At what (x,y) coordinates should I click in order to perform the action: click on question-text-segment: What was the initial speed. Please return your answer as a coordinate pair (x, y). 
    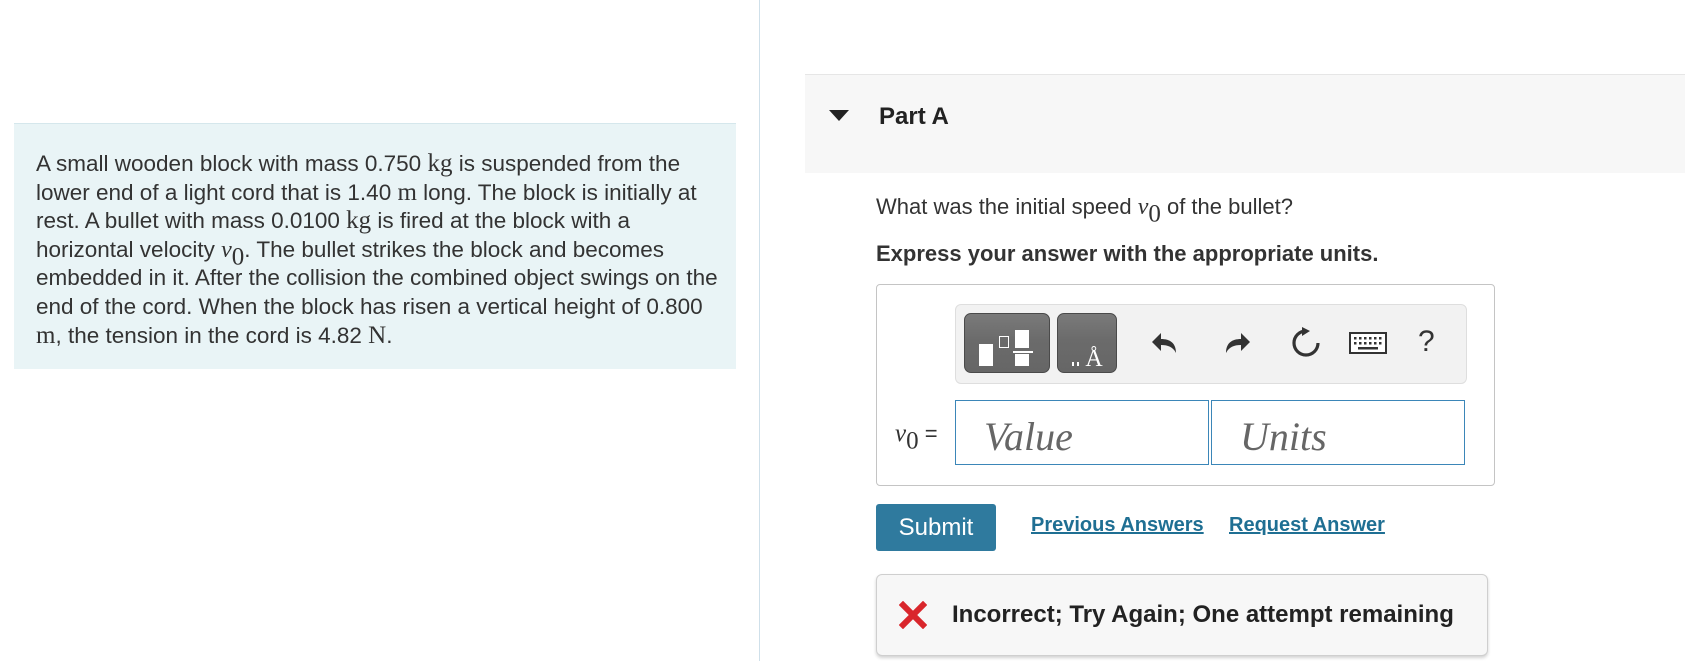
    Looking at the image, I should click on (1007, 206).